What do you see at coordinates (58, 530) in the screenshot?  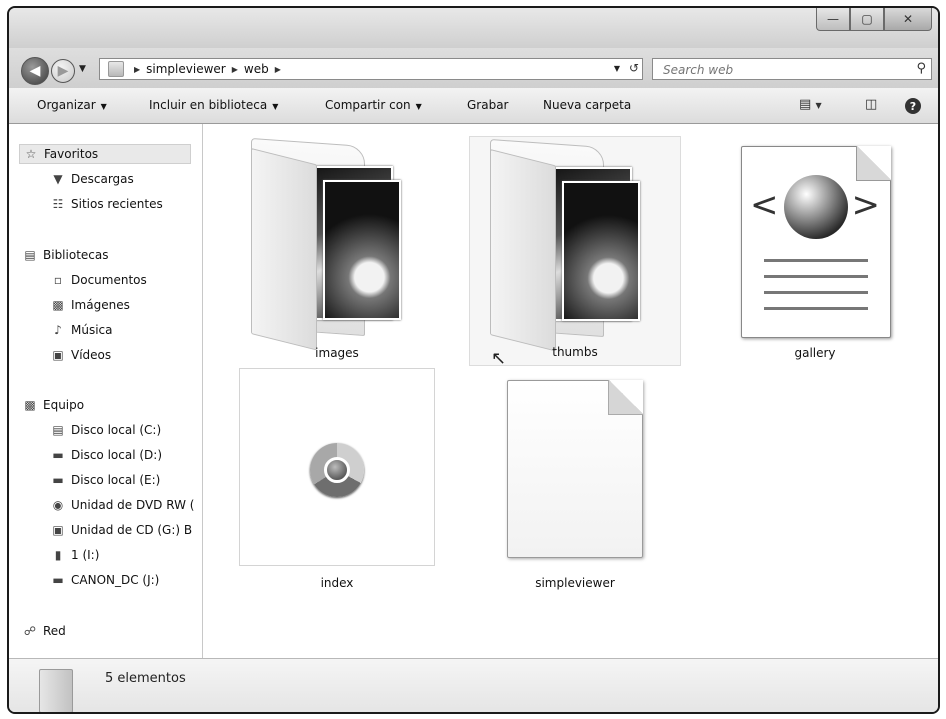 I see `cd-drive-icon: ▣` at bounding box center [58, 530].